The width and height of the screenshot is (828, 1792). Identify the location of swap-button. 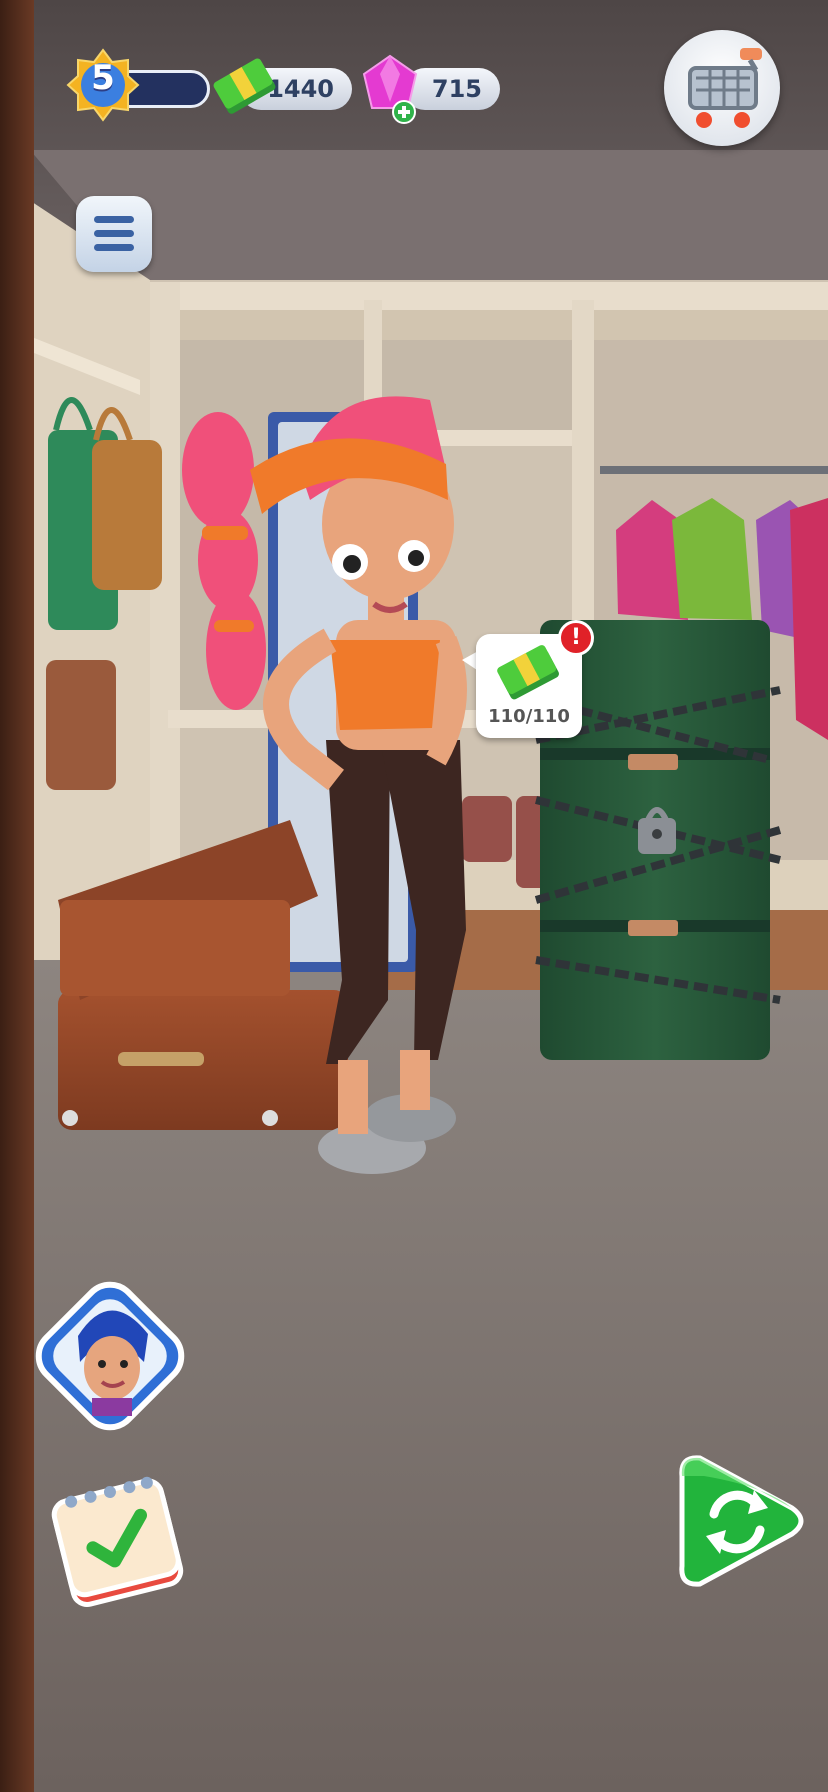
(738, 1521).